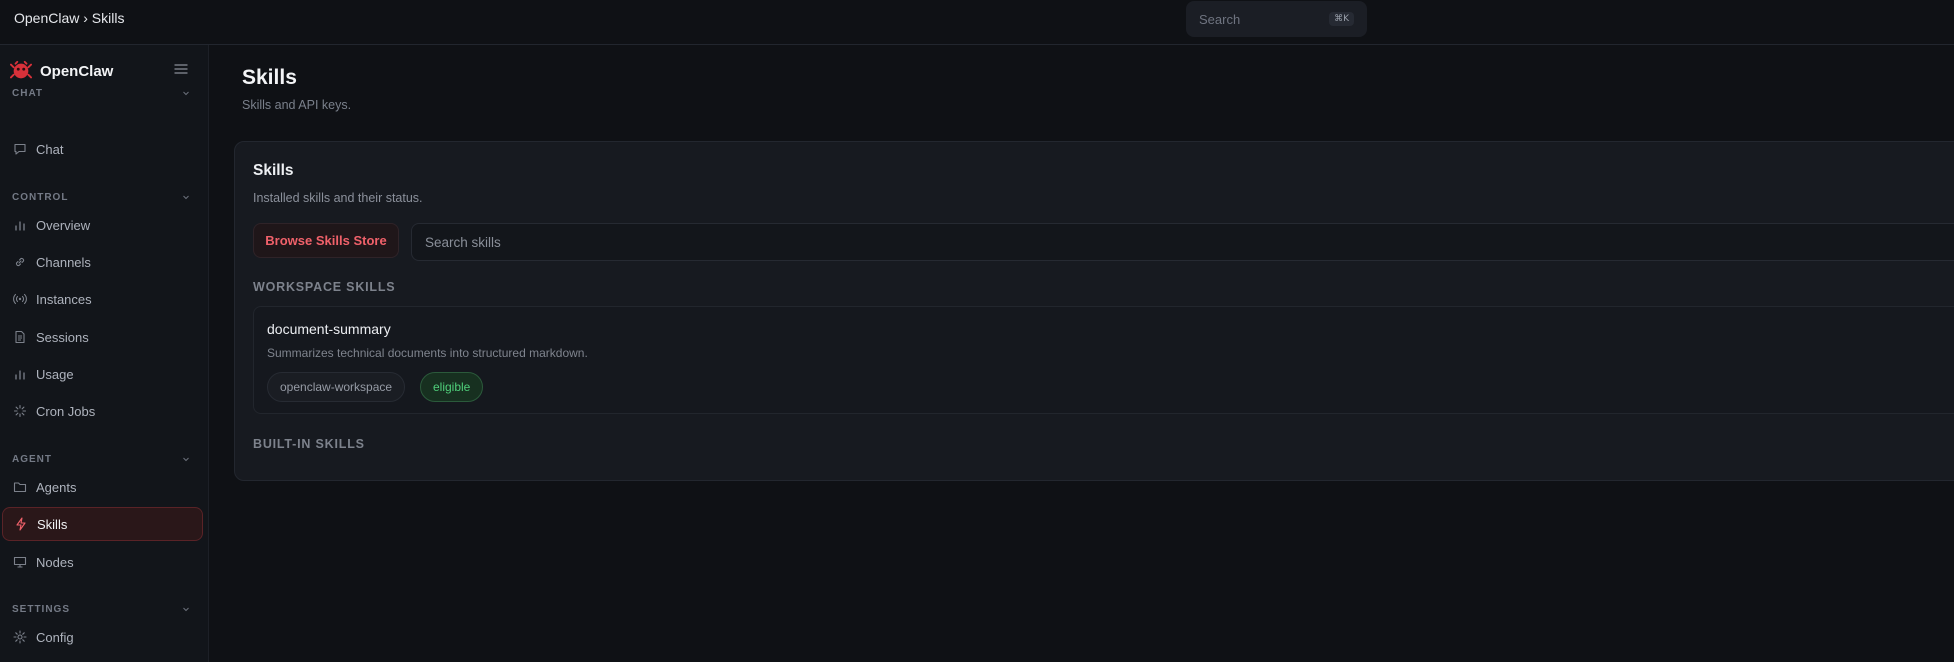  Describe the element at coordinates (181, 69) in the screenshot. I see `menu-toggle-icon` at that location.